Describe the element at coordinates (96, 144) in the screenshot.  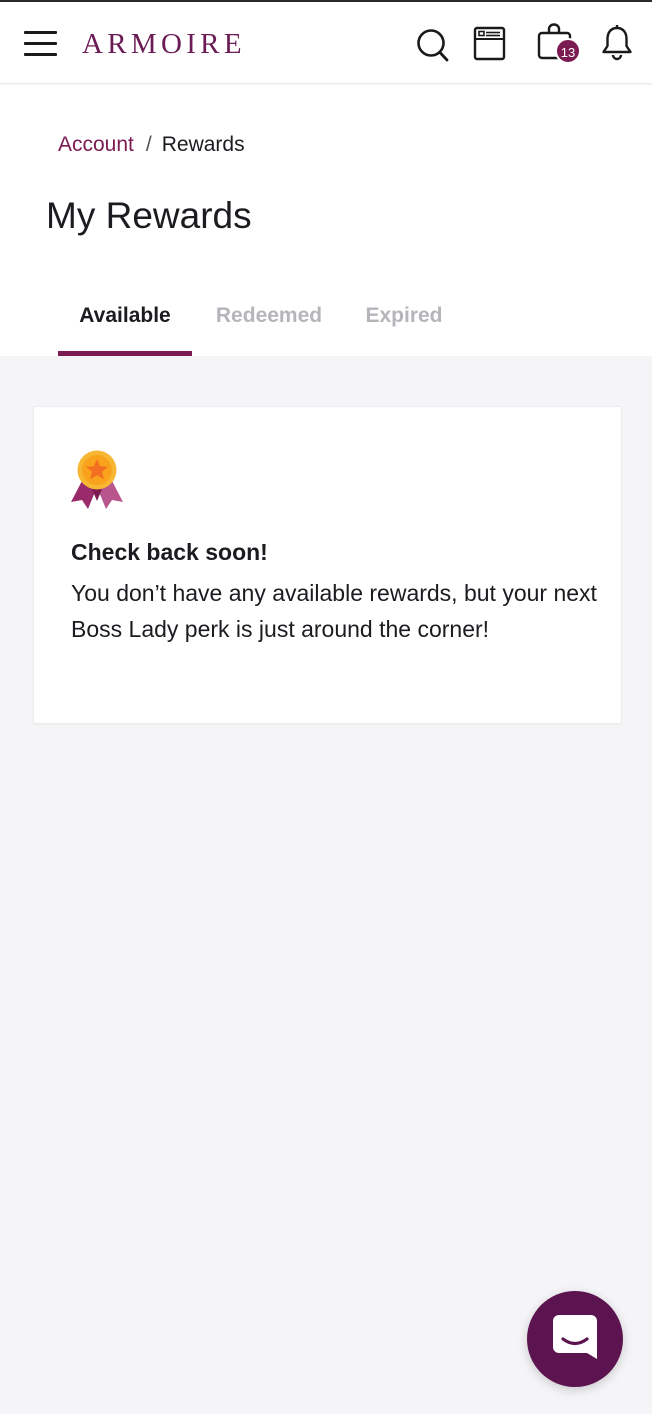
I see `breadcrumb-account-link: Account` at that location.